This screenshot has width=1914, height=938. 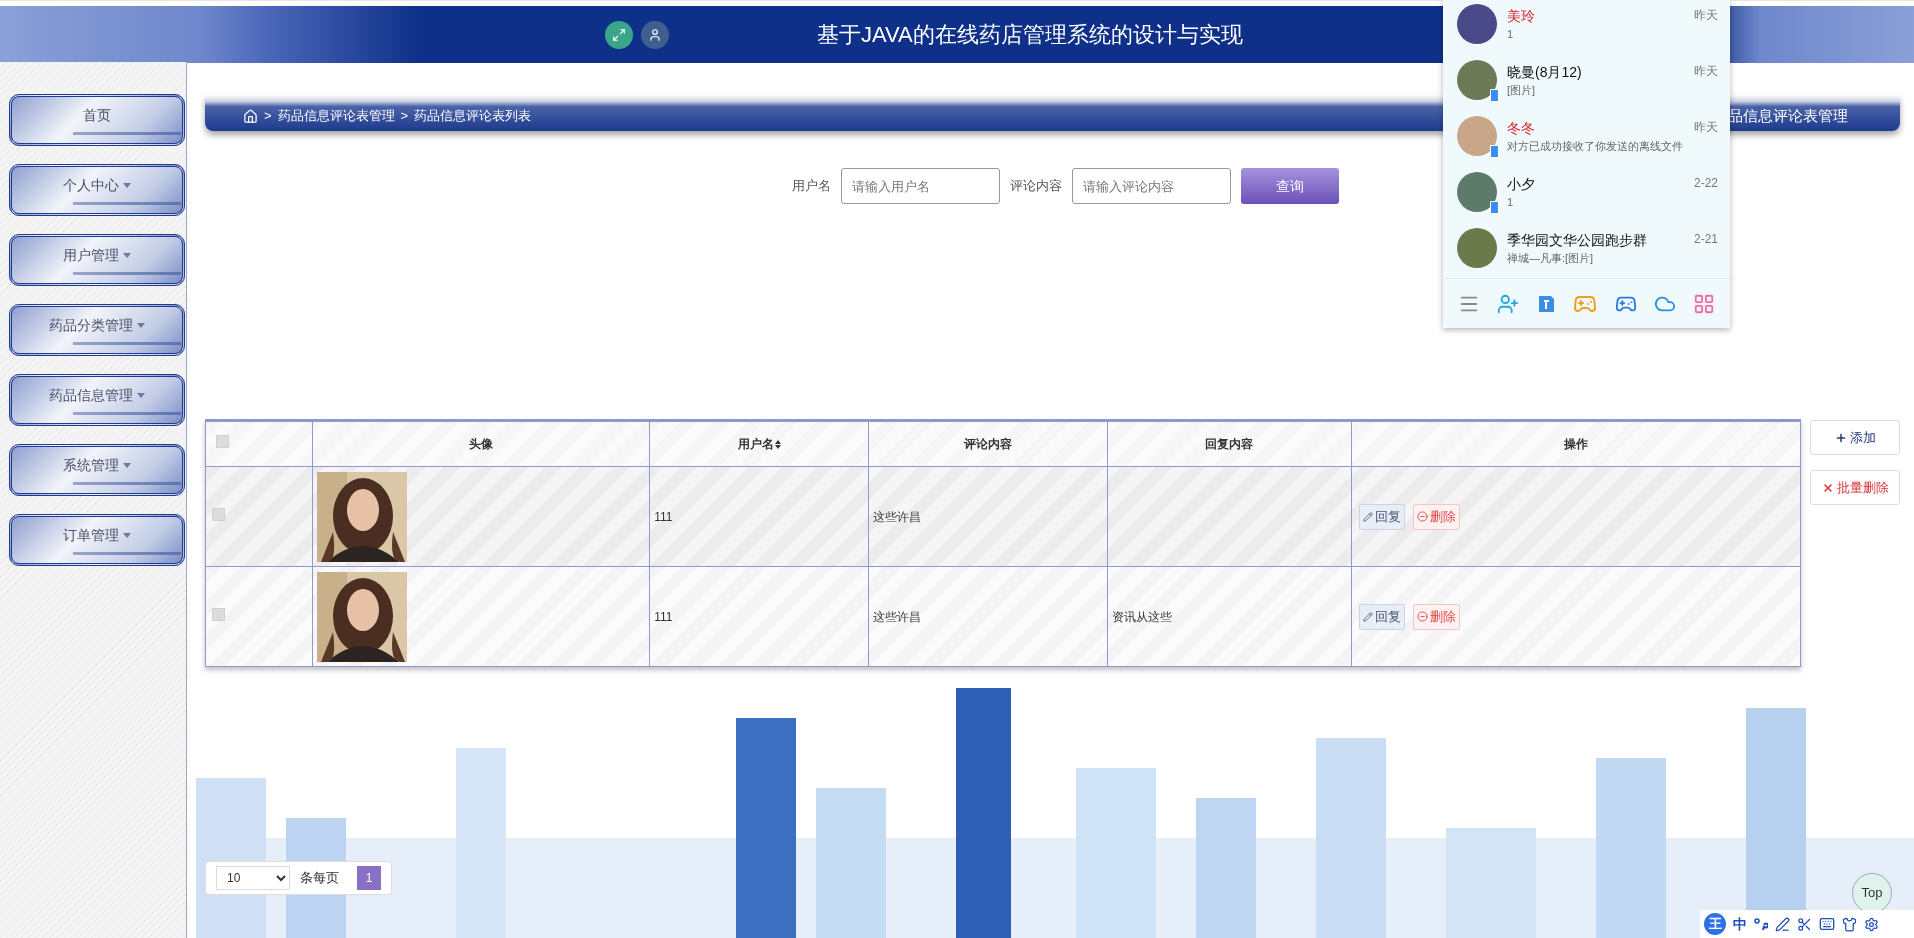 What do you see at coordinates (1551, 258) in the screenshot?
I see `message-preview: 禅城—凡事:[图片]` at bounding box center [1551, 258].